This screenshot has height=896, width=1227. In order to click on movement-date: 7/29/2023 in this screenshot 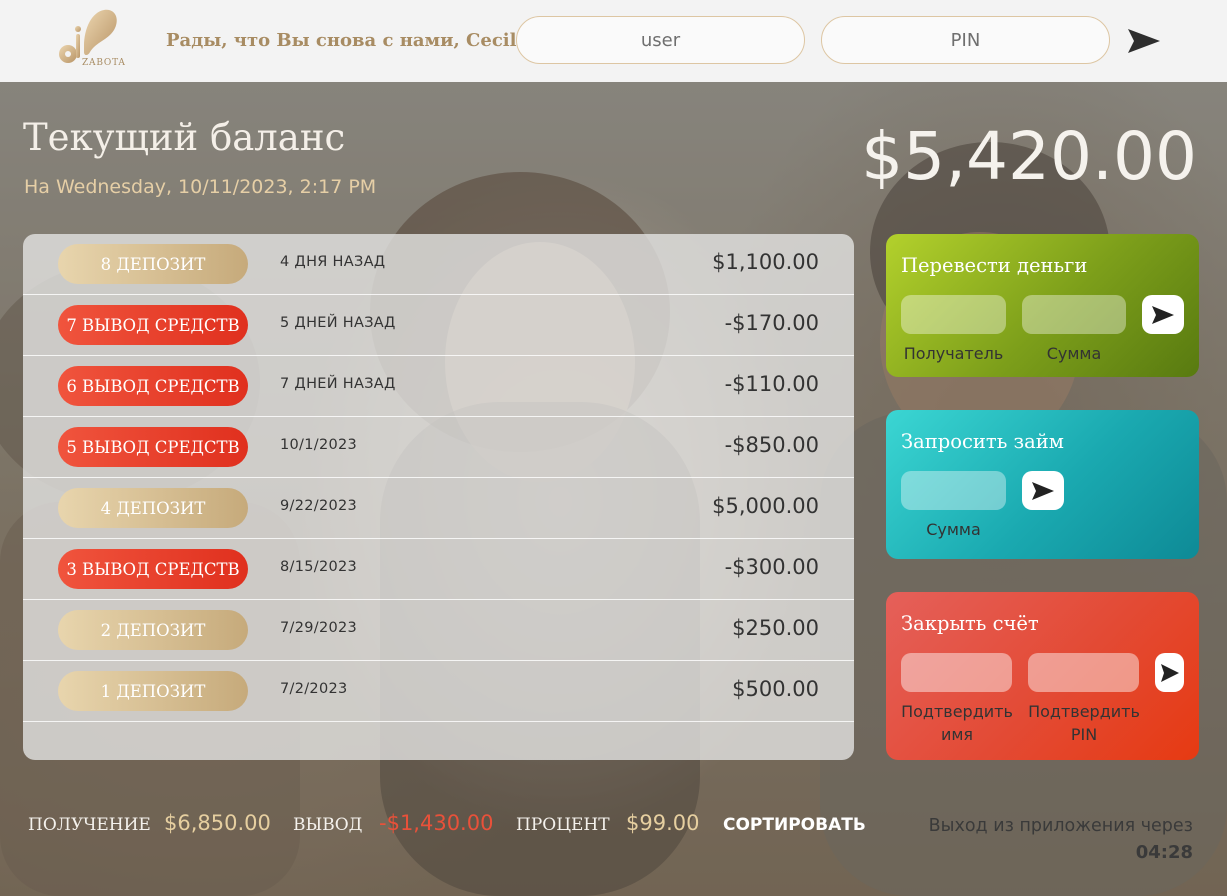, I will do `click(319, 628)`.